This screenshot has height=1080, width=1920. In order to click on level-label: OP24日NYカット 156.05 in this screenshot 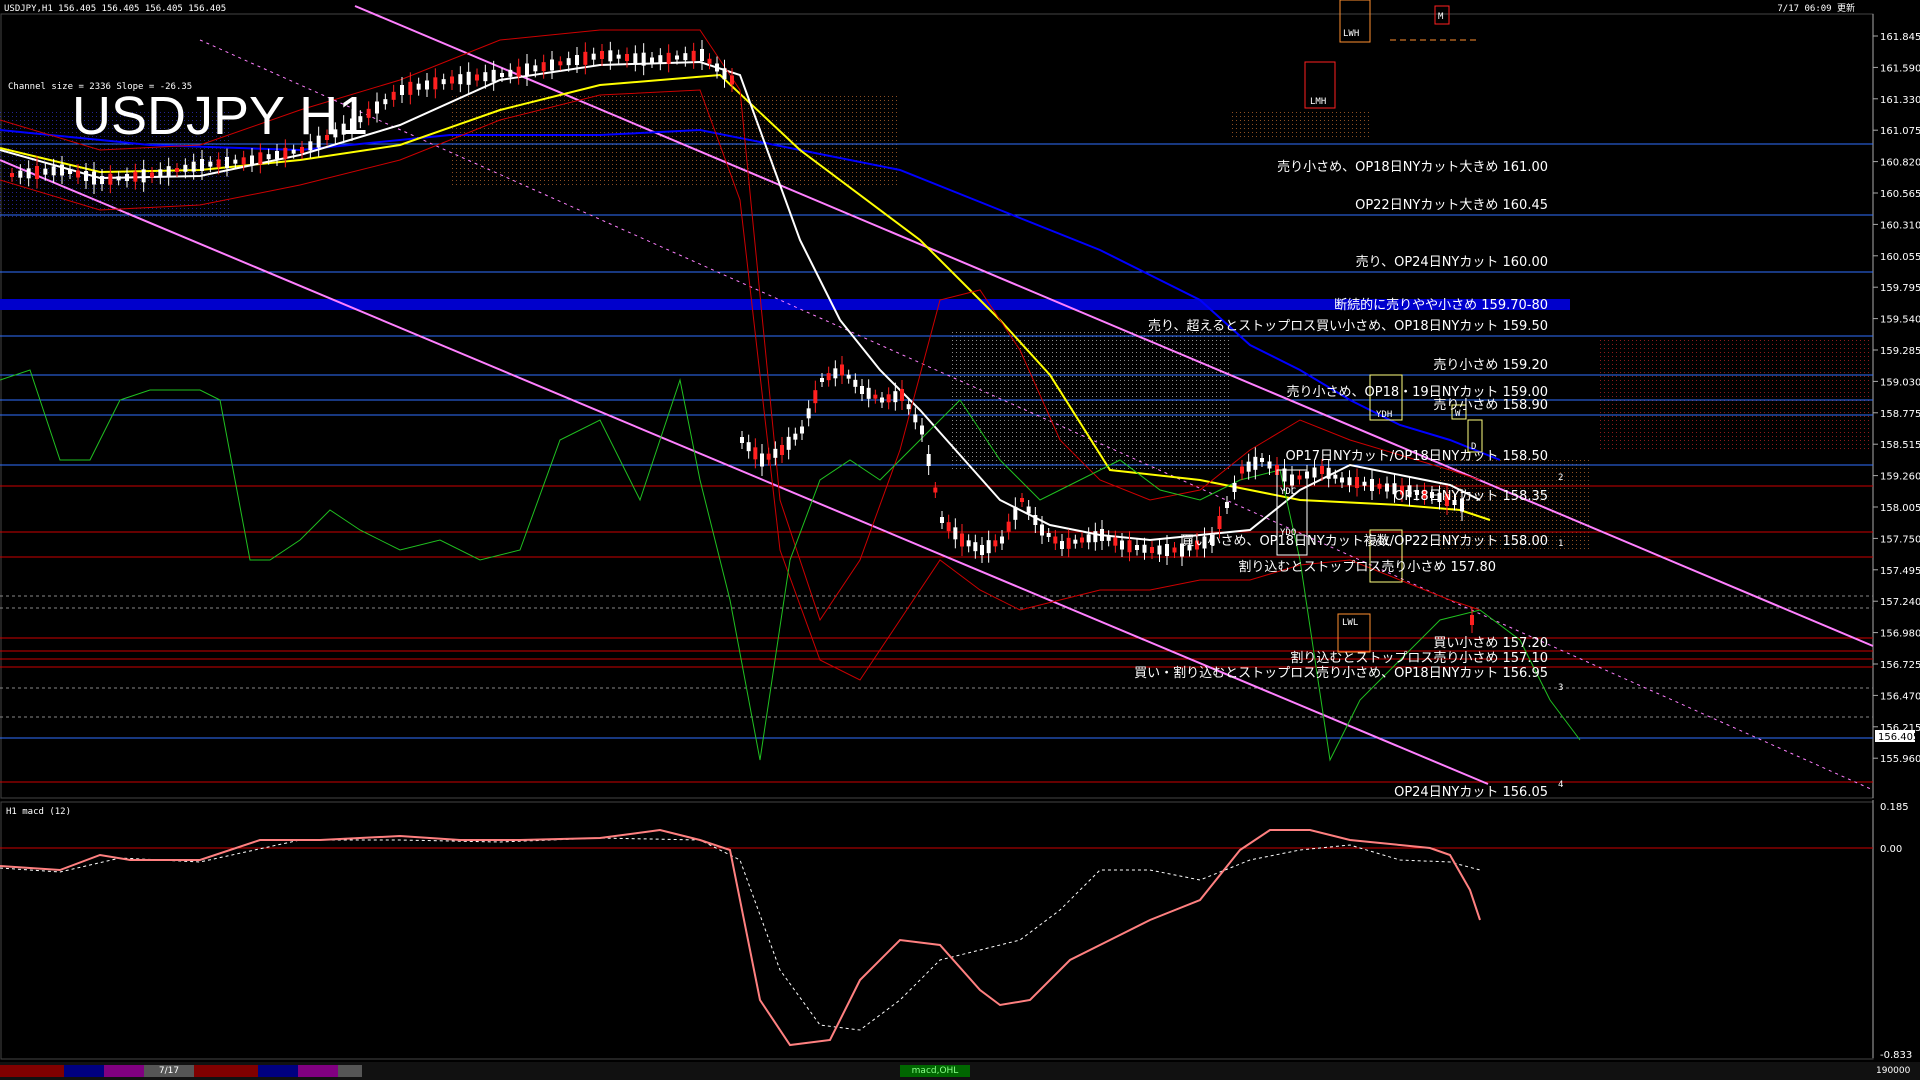, I will do `click(1471, 792)`.